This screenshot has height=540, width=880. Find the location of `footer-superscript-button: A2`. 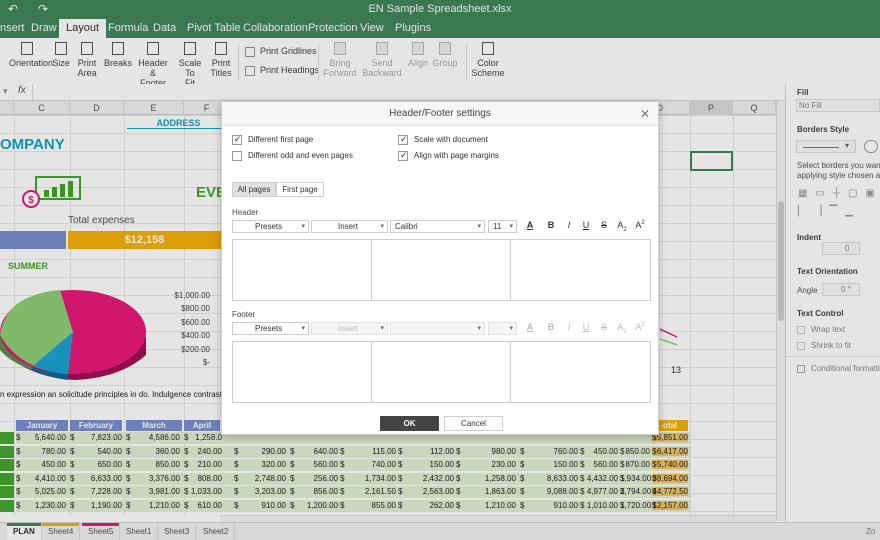

footer-superscript-button: A2 is located at coordinates (640, 327).